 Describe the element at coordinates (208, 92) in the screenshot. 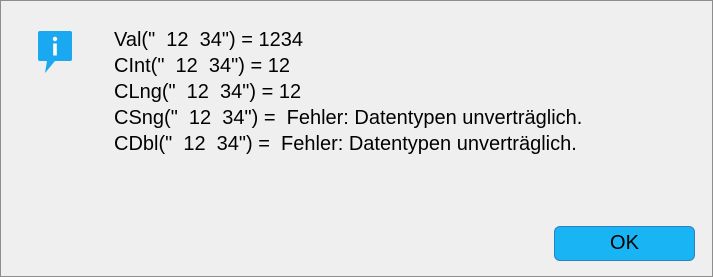

I see `message-line-clng: CLng(" 12 34") = 12` at that location.